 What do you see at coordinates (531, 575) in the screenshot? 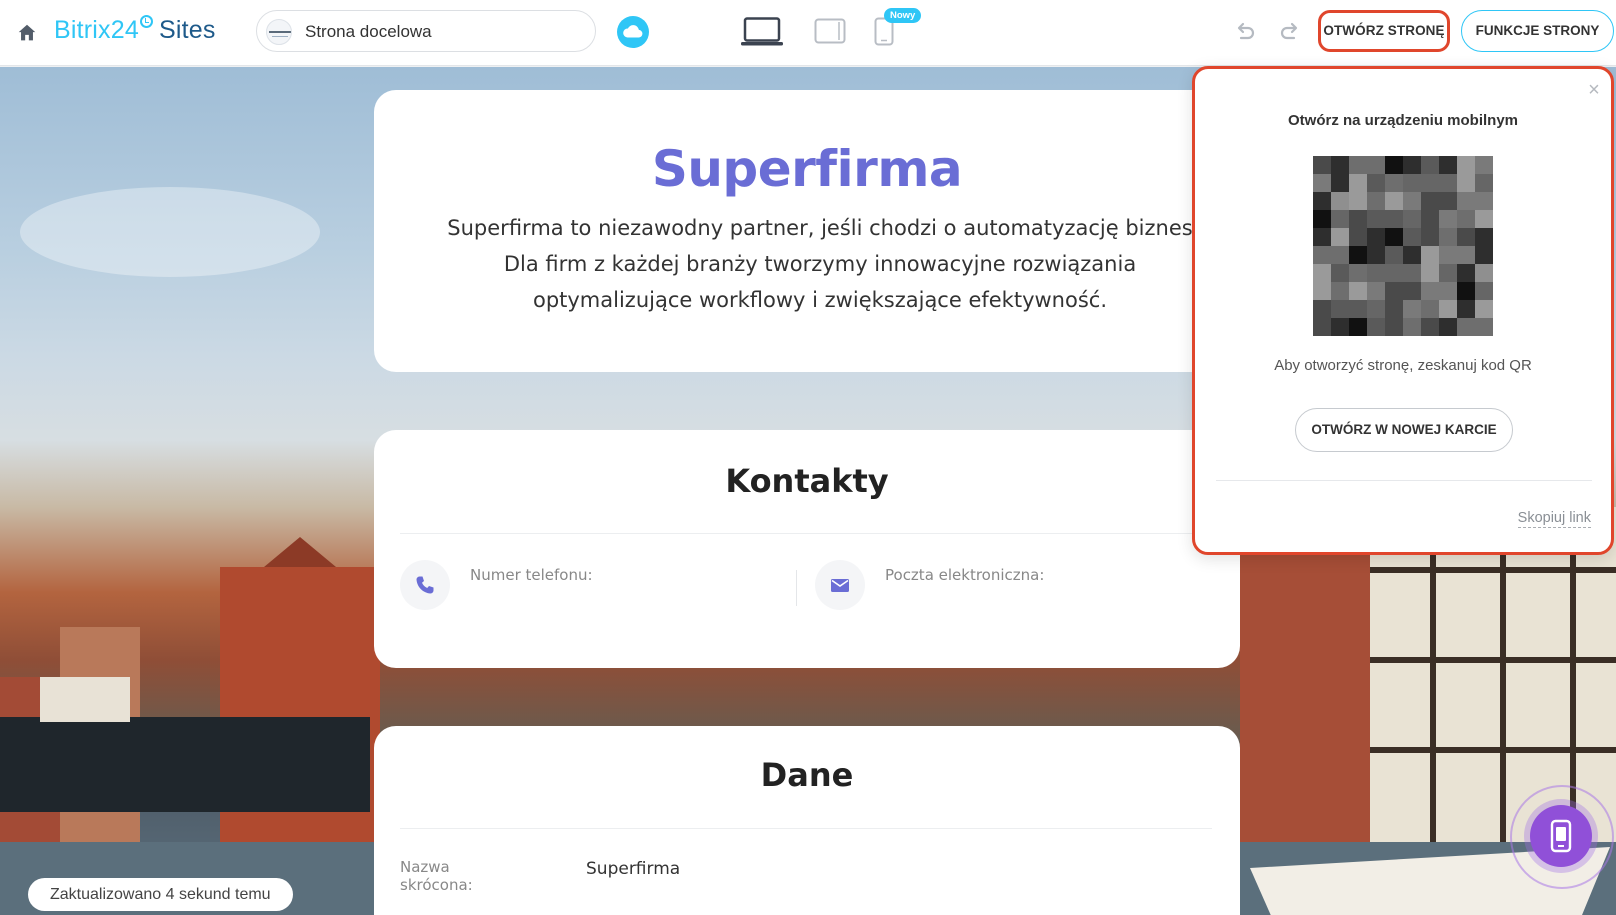
I see `phone-label: Numer telefonu:` at bounding box center [531, 575].